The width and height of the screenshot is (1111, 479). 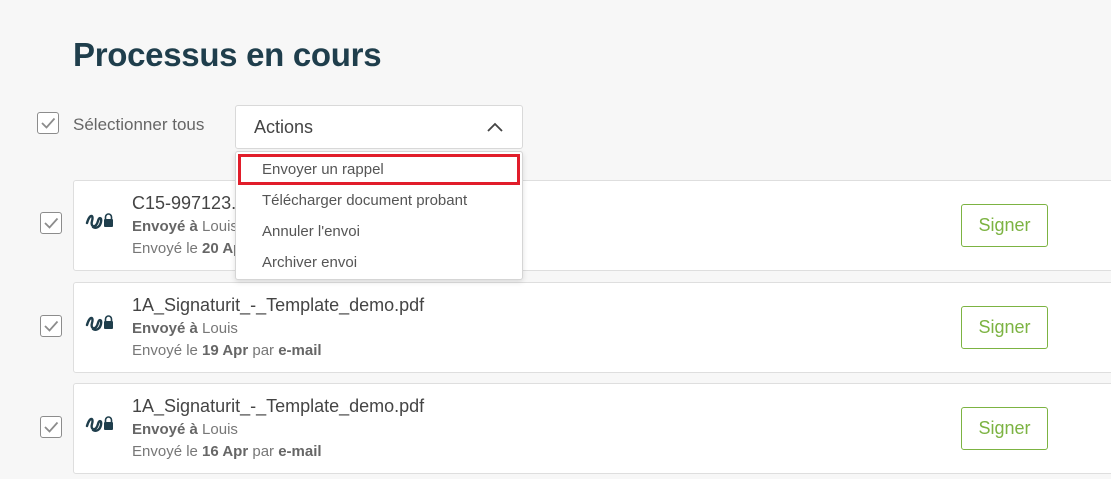 I want to click on menu-item-archive: Archiver envoi, so click(x=379, y=262).